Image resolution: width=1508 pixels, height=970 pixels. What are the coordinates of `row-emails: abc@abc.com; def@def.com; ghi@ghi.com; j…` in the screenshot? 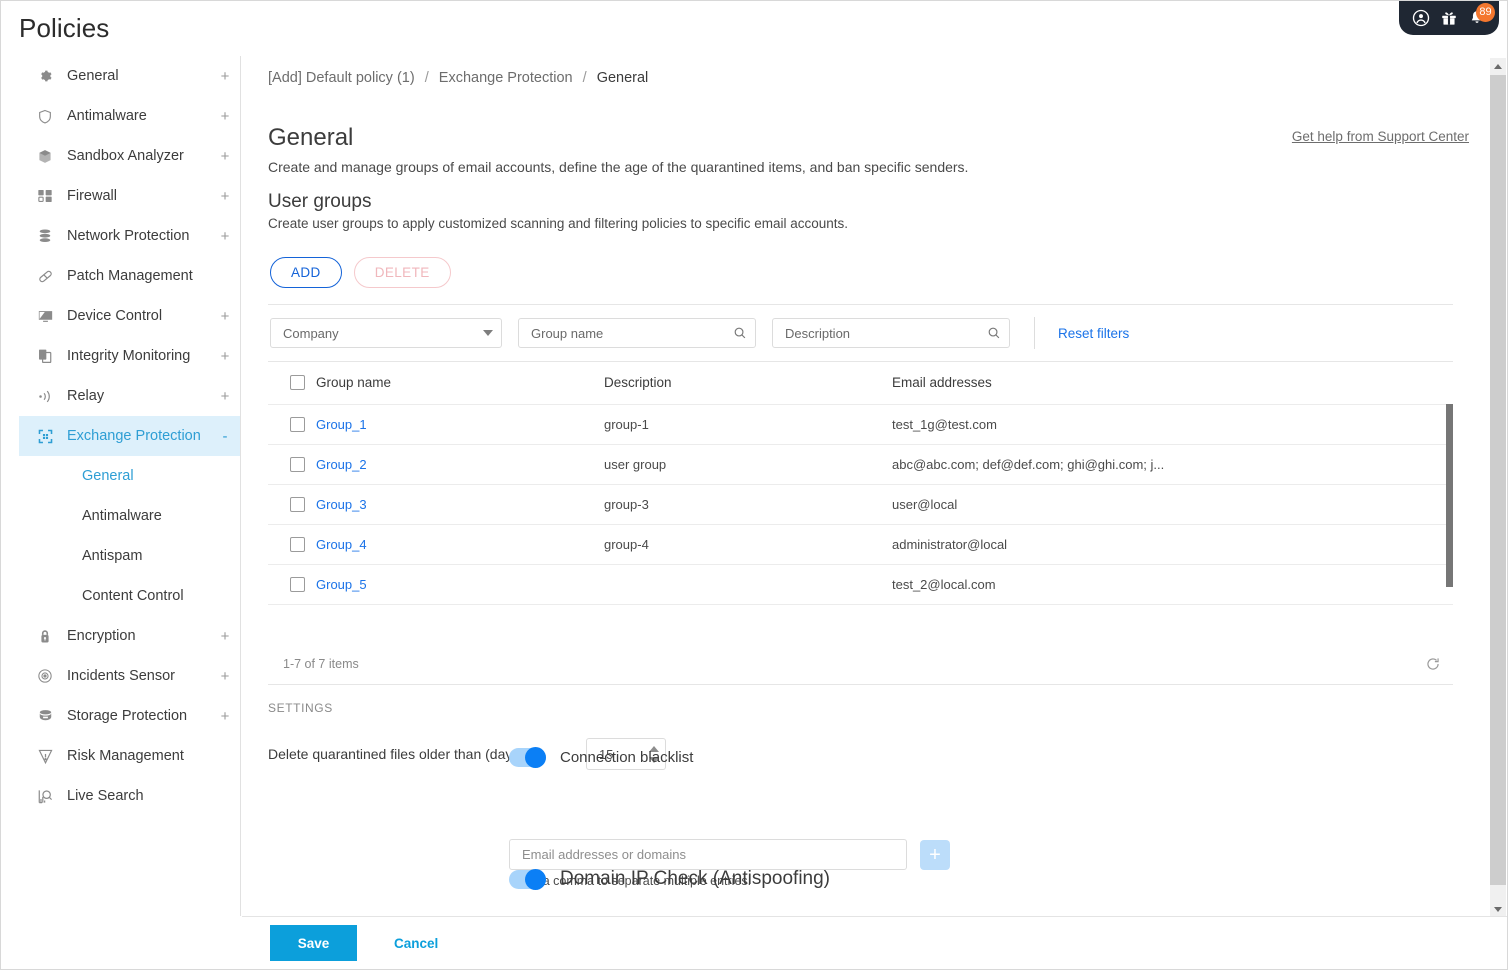 It's located at (1172, 464).